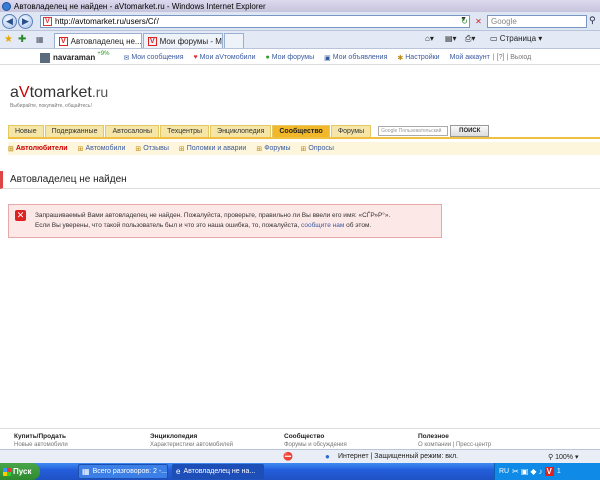 The height and width of the screenshot is (480, 600). What do you see at coordinates (422, 57) in the screenshot?
I see `link-label: Настройки` at bounding box center [422, 57].